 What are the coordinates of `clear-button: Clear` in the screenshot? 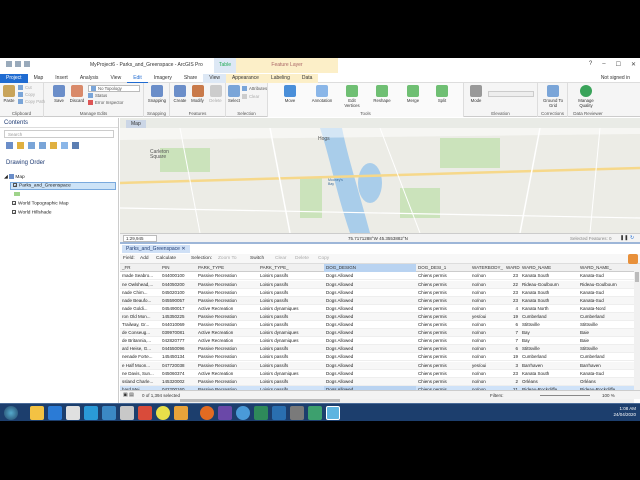 It's located at (280, 258).